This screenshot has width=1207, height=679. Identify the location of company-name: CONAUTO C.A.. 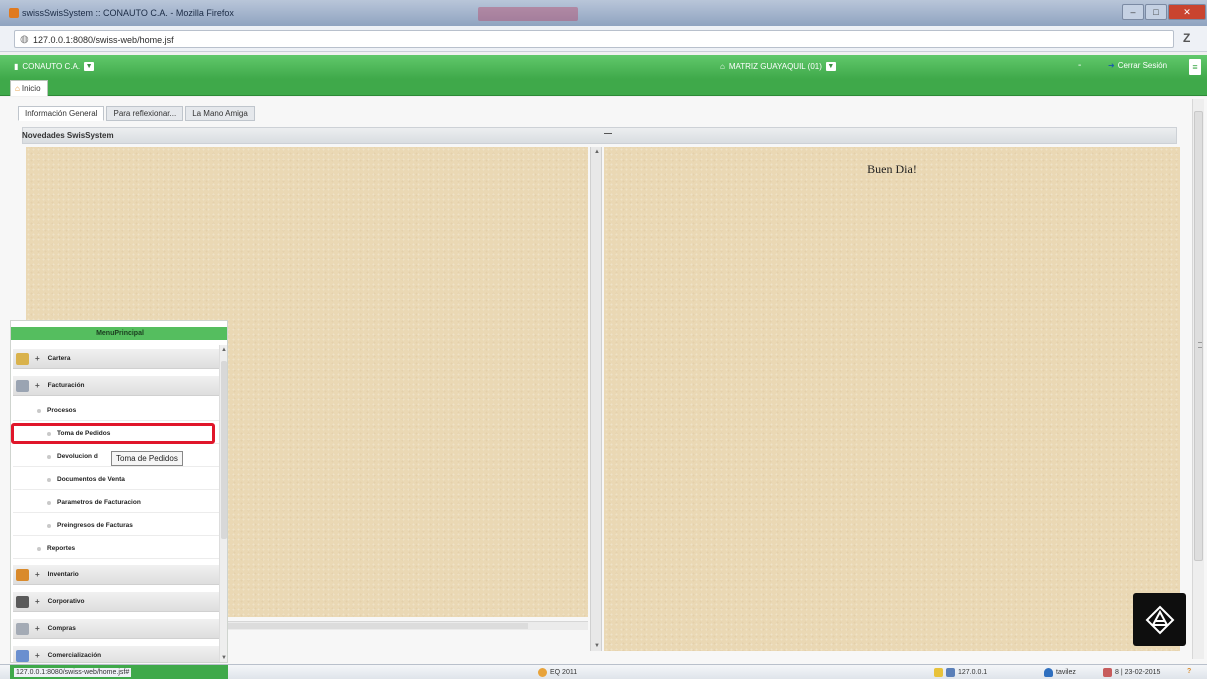
(51, 66).